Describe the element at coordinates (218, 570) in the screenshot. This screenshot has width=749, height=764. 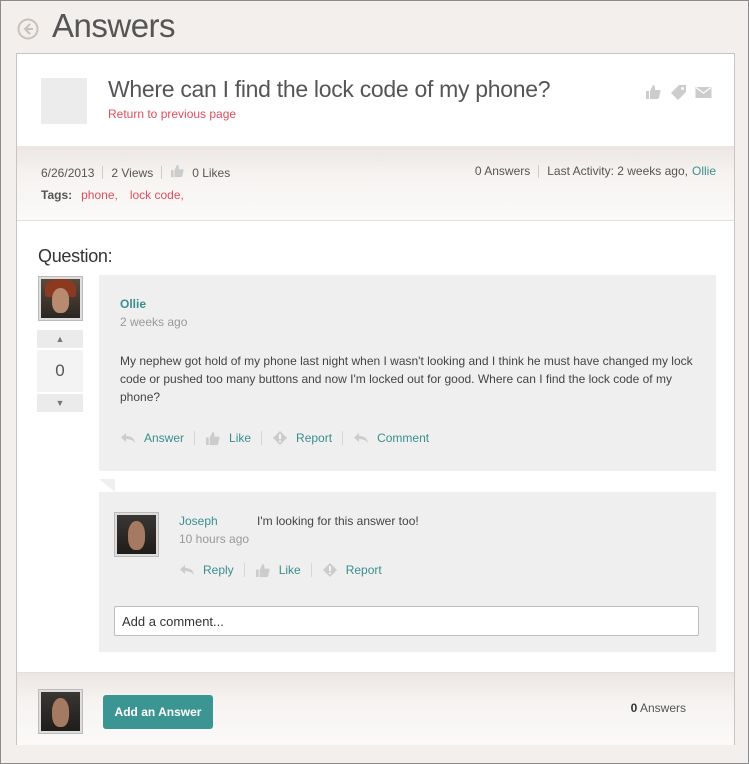
I see `reply-label: Reply` at that location.